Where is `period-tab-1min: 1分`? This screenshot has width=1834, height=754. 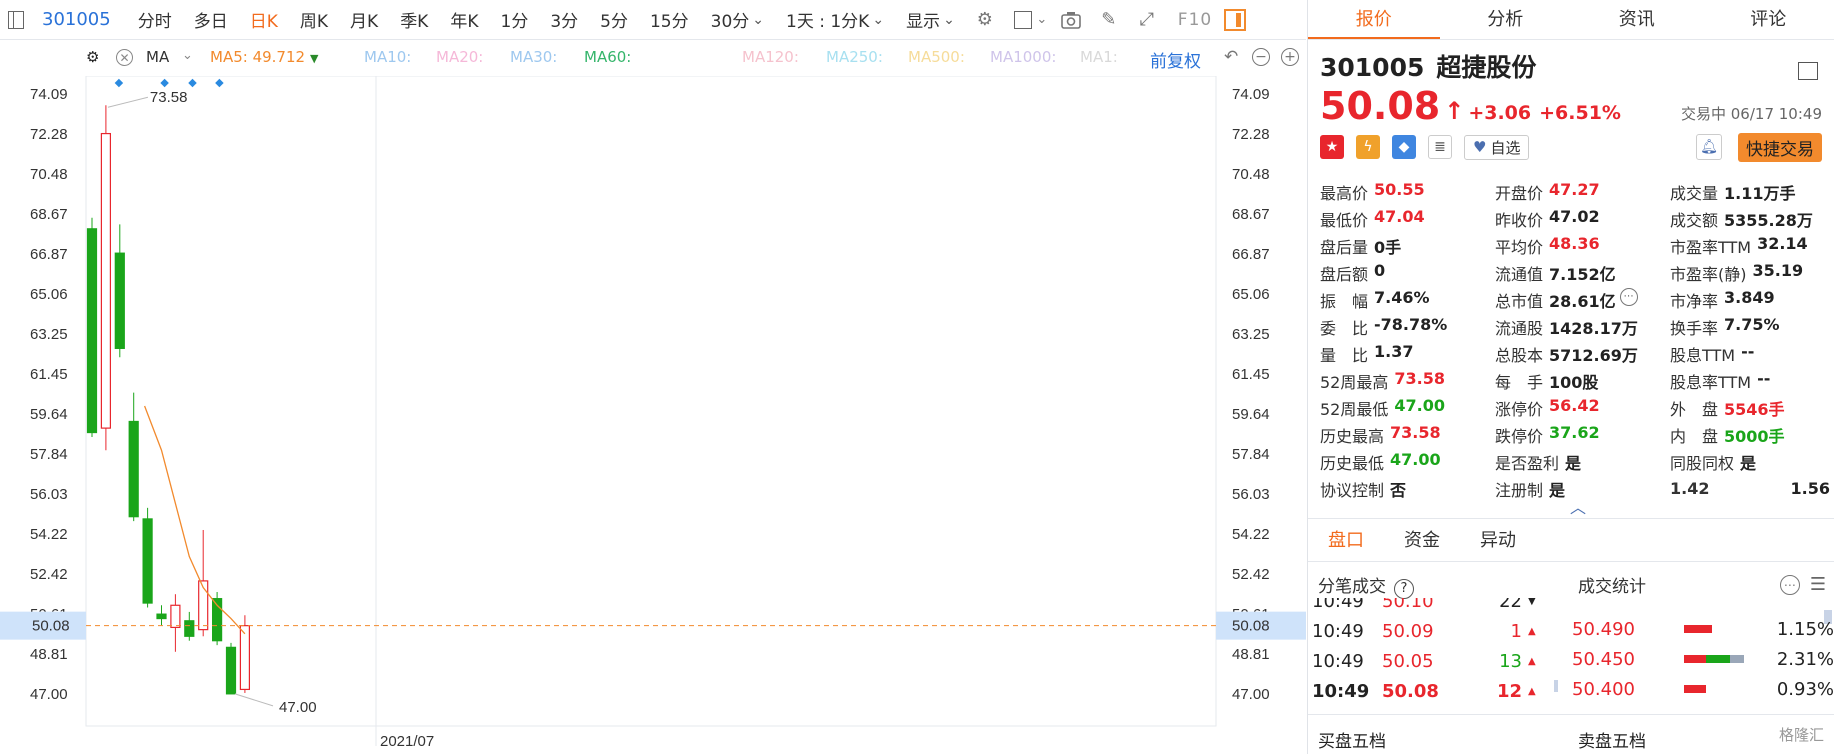 period-tab-1min: 1分 is located at coordinates (515, 19).